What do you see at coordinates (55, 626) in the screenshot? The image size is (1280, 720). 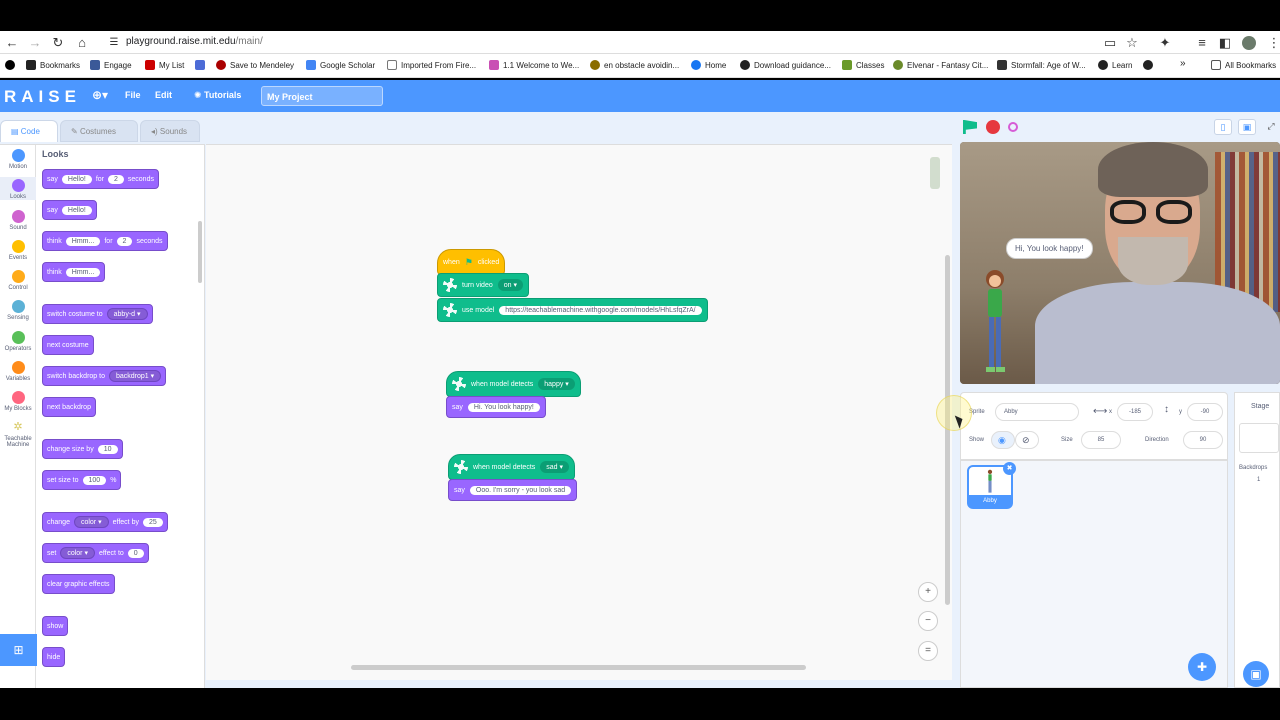 I see `block-show: show` at bounding box center [55, 626].